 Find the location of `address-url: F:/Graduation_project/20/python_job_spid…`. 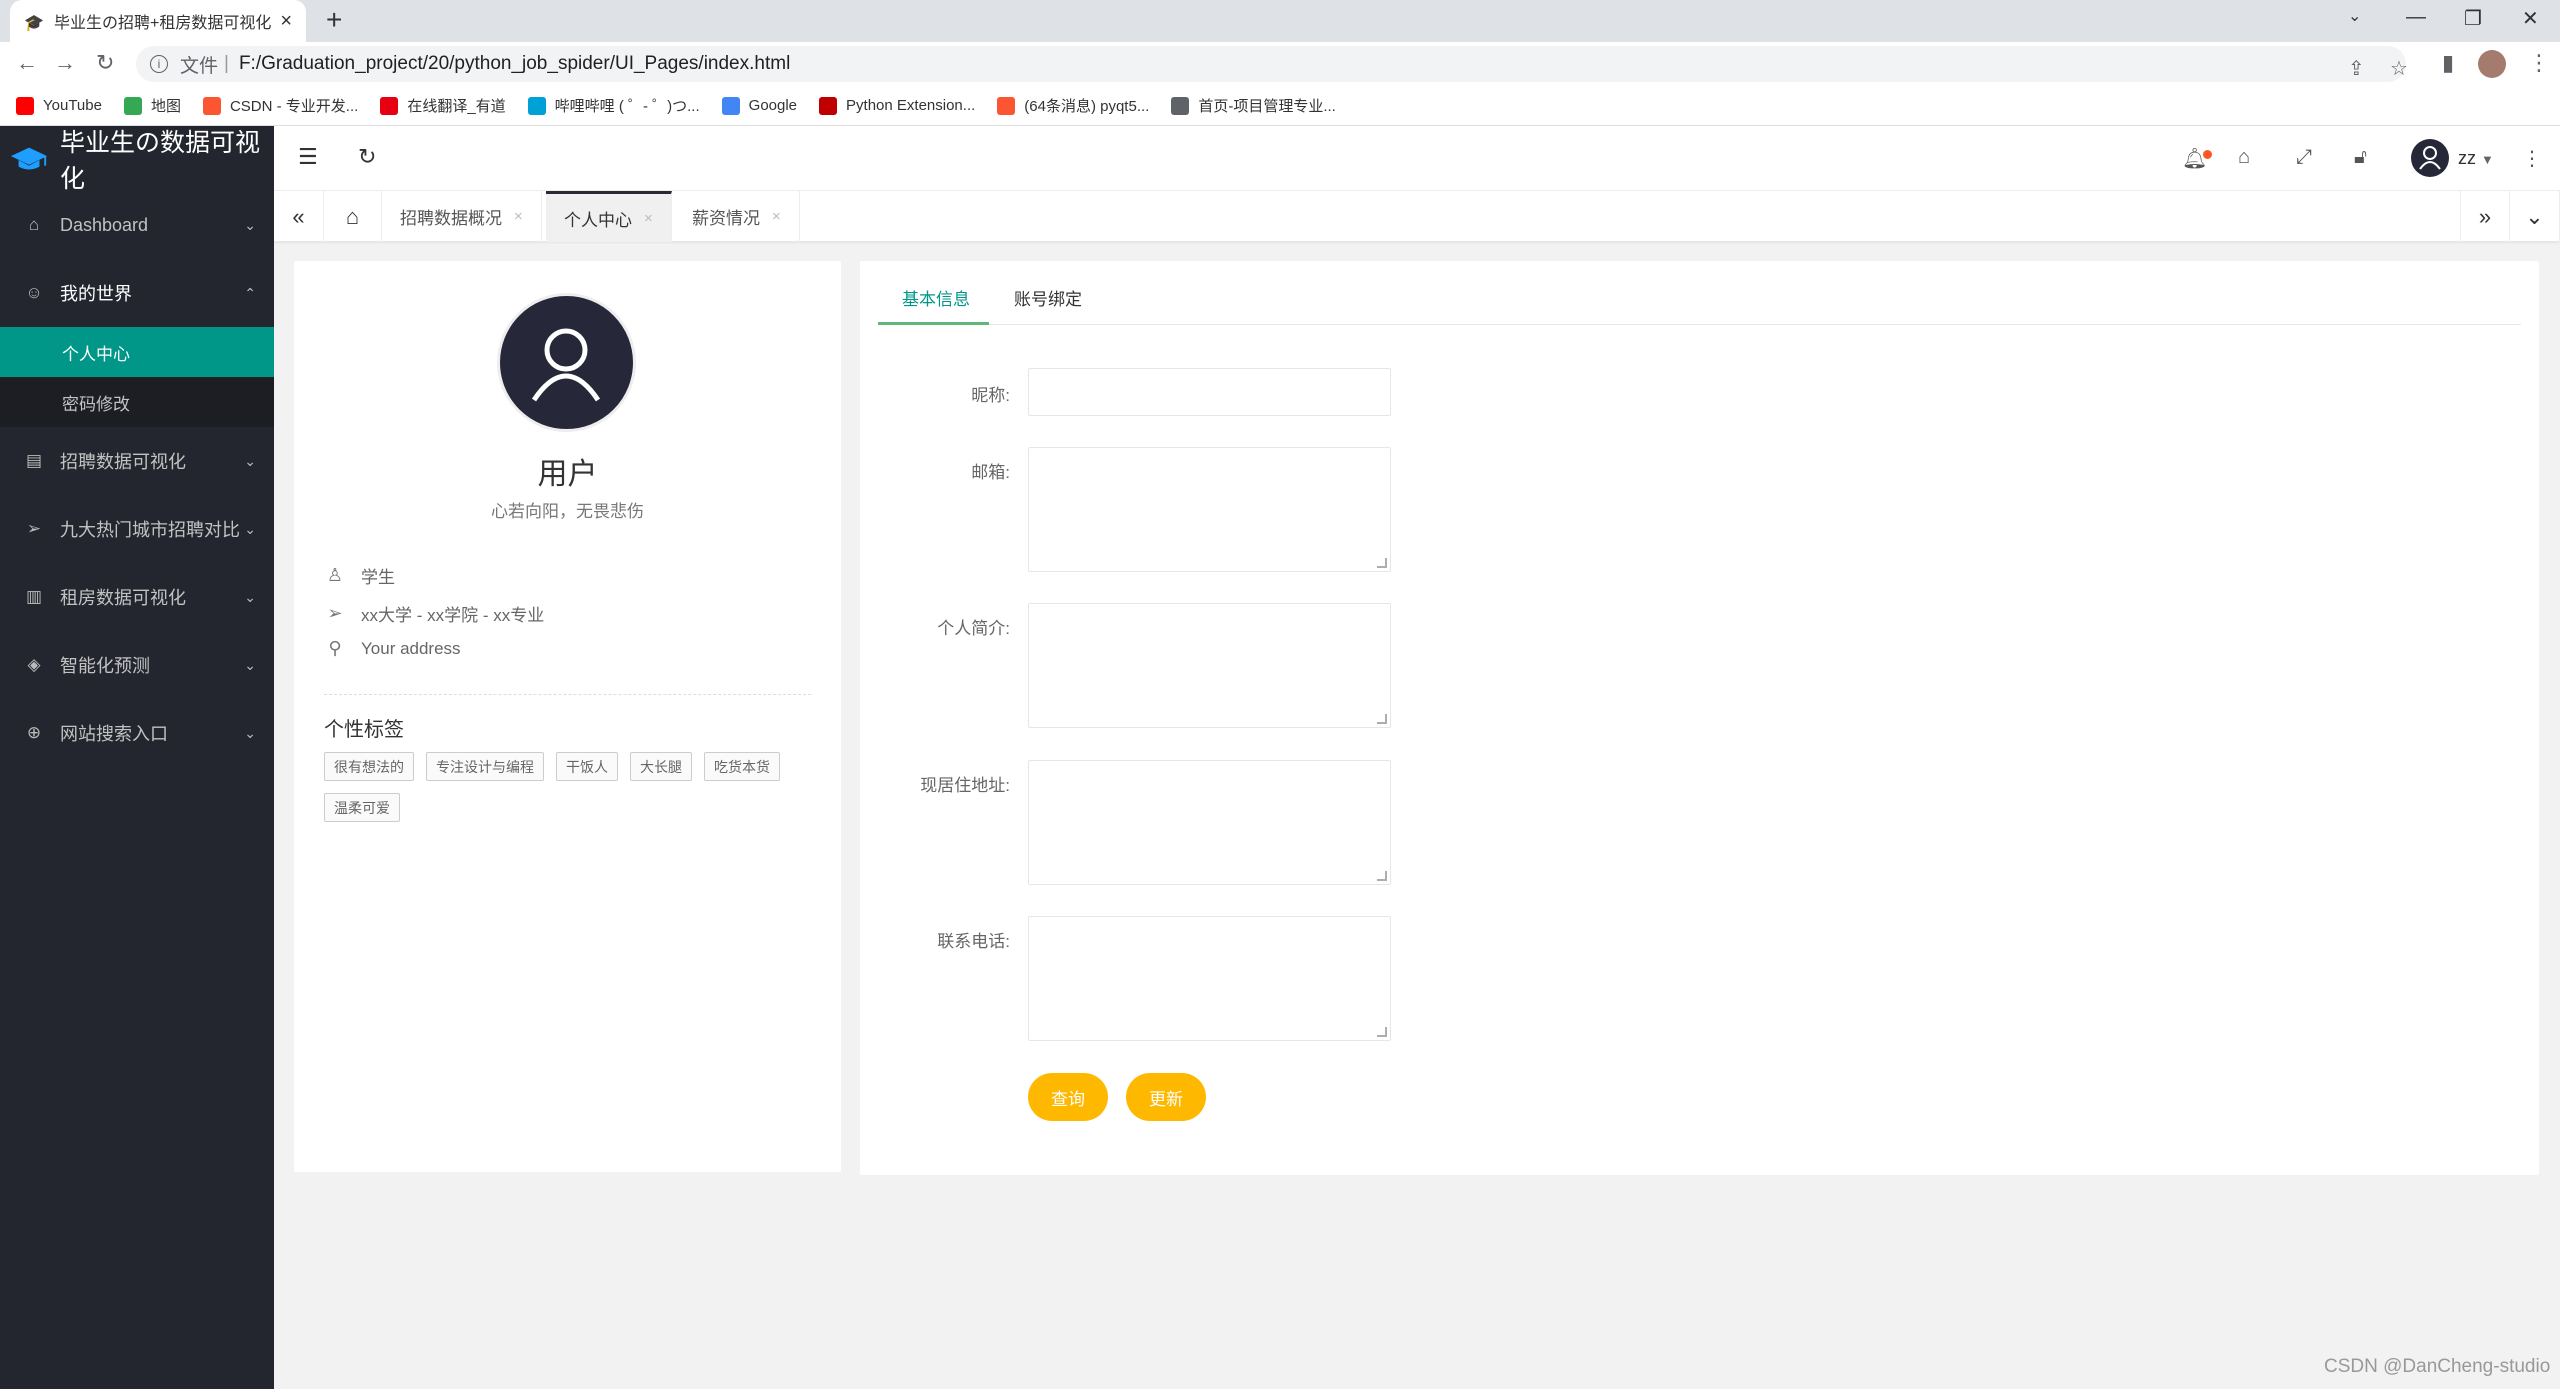

address-url: F:/Graduation_project/20/python_job_spid… is located at coordinates (514, 64).